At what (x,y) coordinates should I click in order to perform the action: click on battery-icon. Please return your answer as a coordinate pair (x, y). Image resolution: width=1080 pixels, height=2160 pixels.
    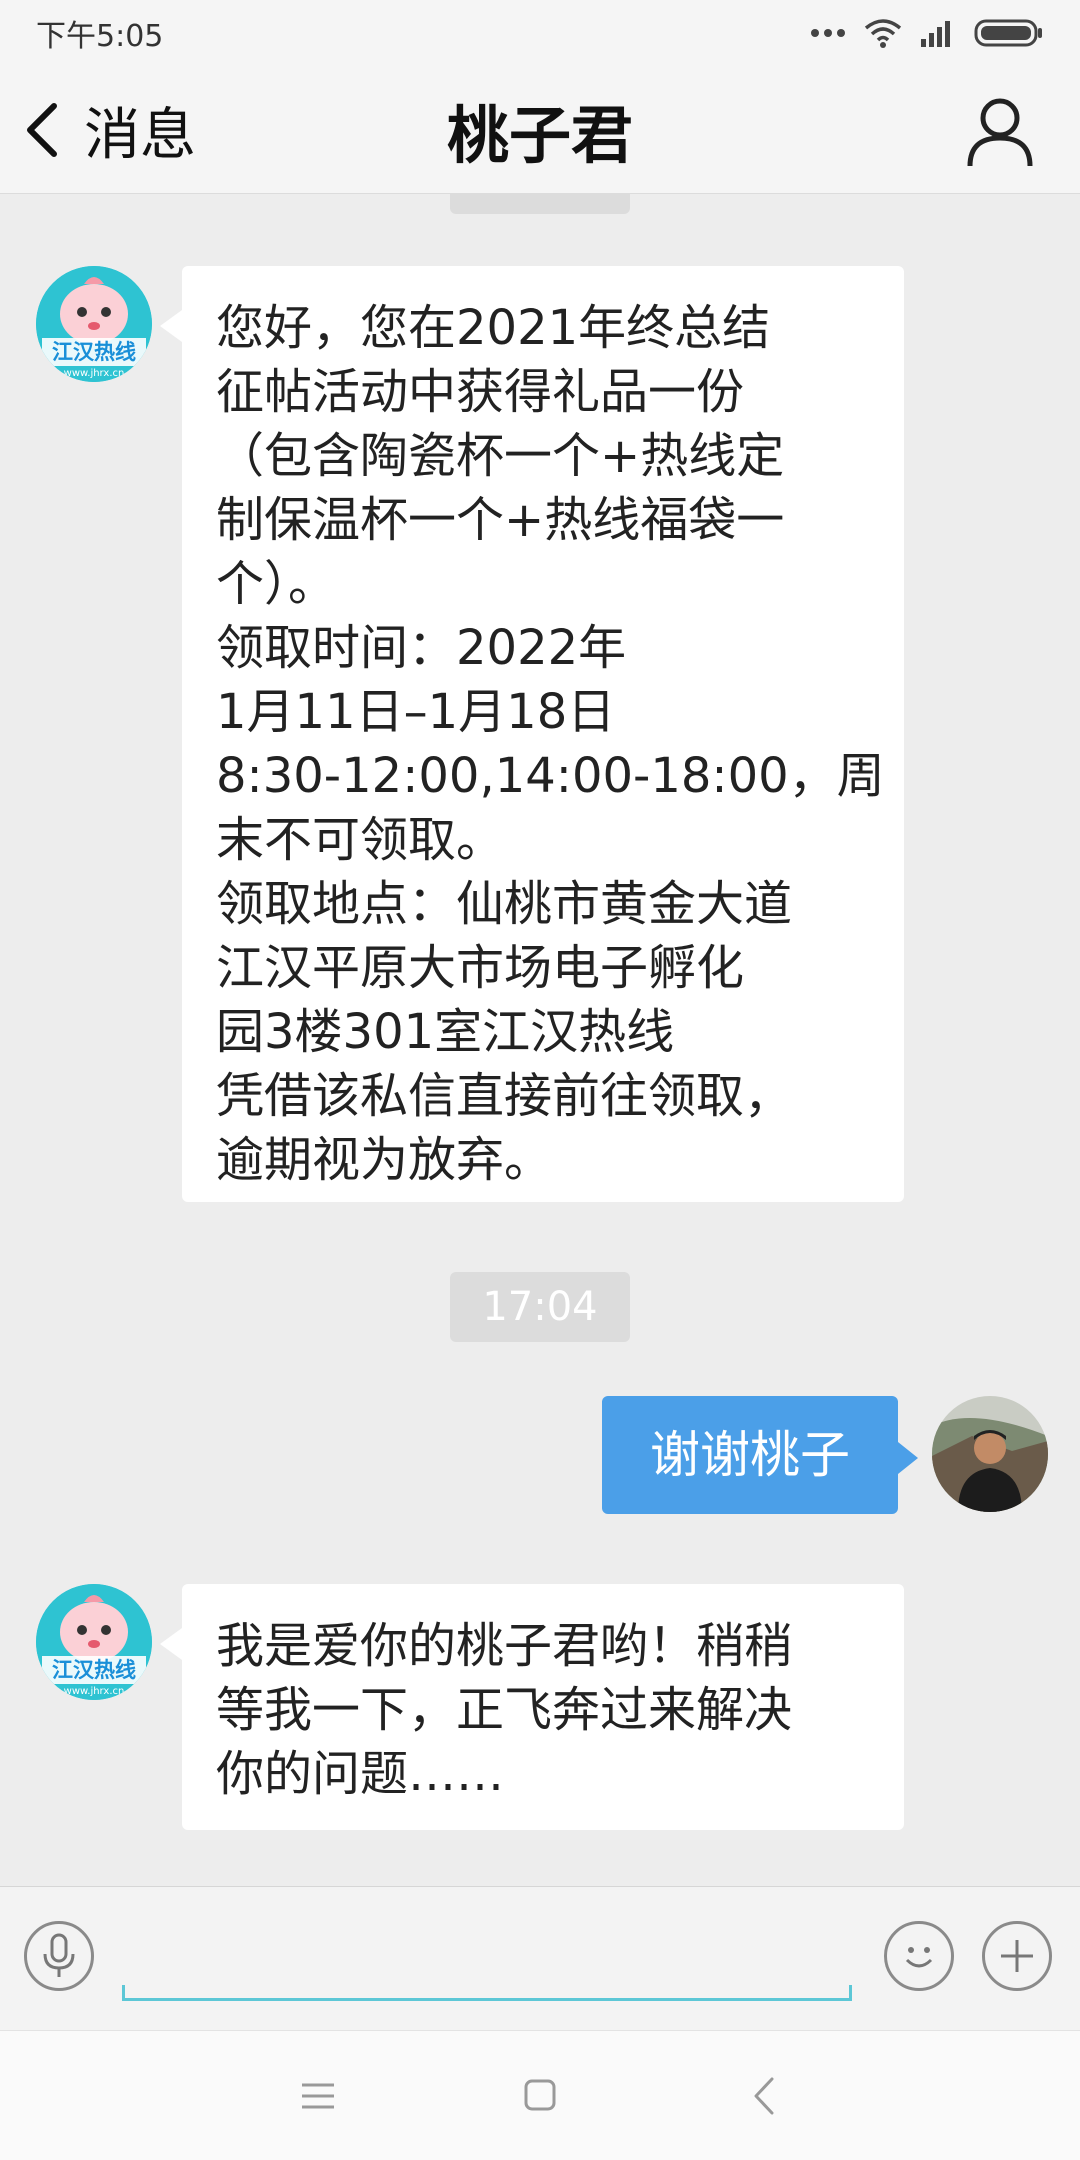
    Looking at the image, I should click on (1008, 33).